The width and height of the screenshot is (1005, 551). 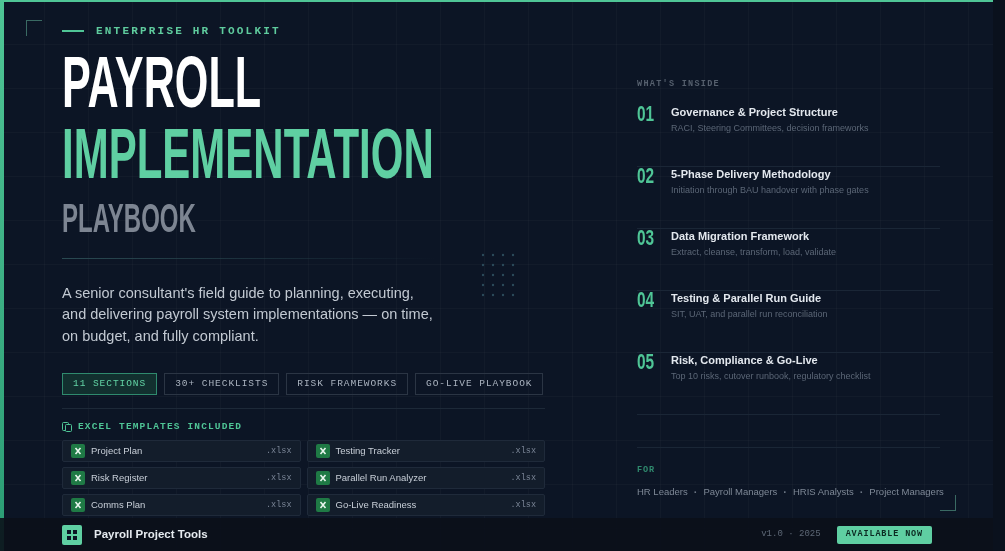 I want to click on version-label: v1.0 · 2025, so click(x=791, y=534).